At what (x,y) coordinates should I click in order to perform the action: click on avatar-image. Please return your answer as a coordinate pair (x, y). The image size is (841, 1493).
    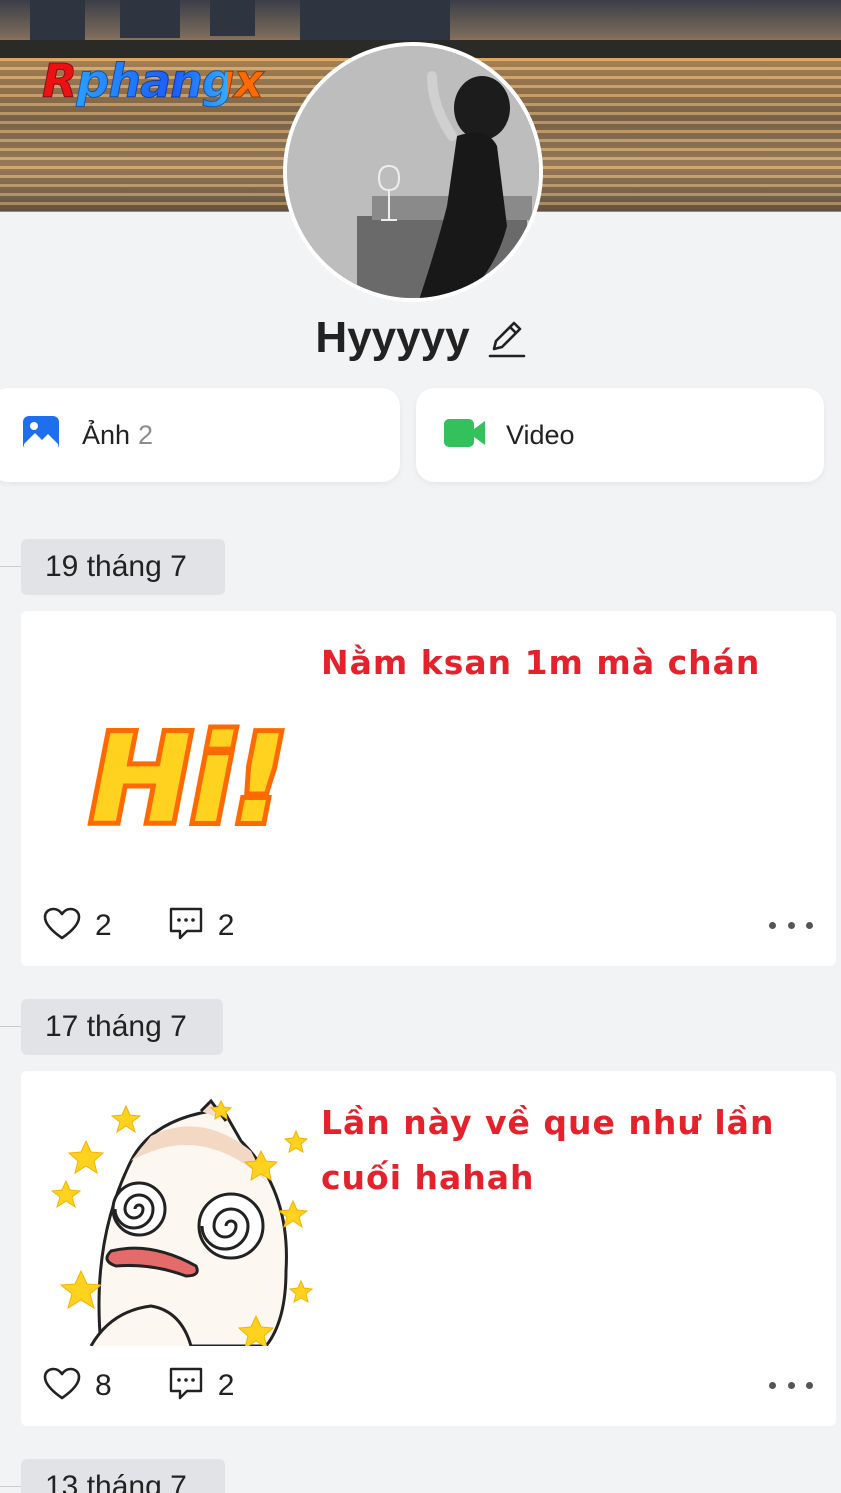
    Looking at the image, I should click on (413, 172).